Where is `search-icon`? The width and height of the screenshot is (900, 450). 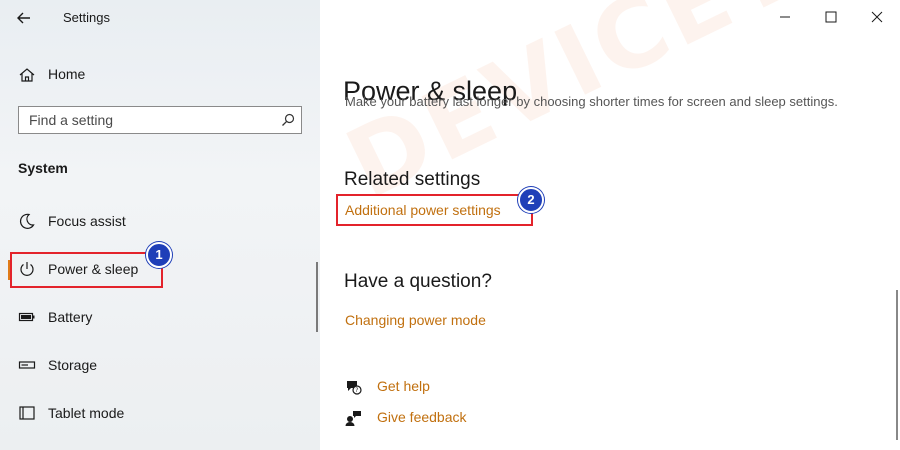 search-icon is located at coordinates (288, 120).